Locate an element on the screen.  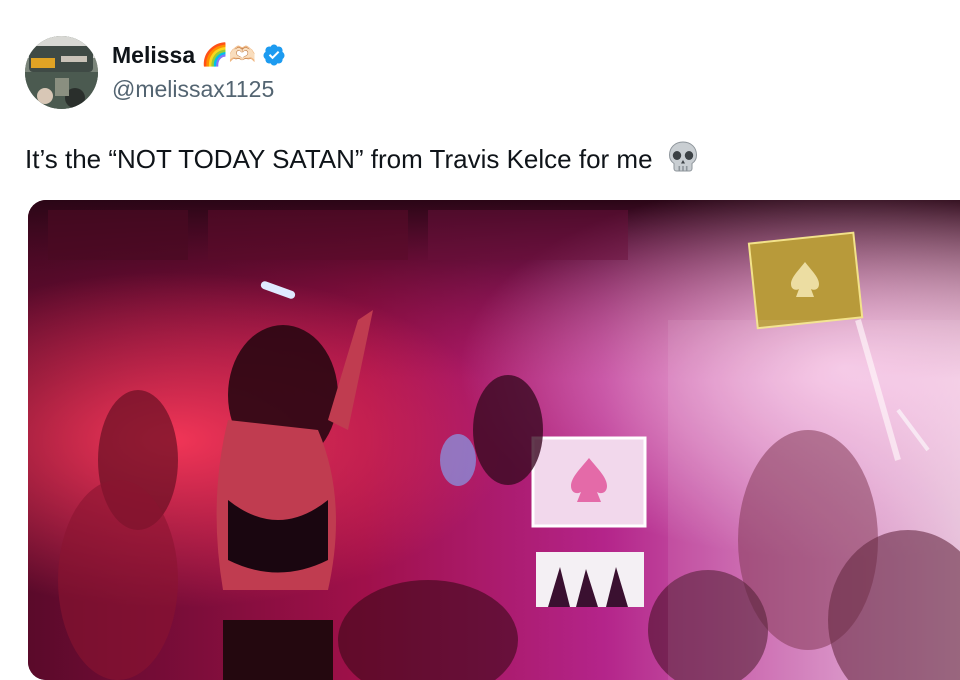
skull-icon is located at coordinates (682, 156).